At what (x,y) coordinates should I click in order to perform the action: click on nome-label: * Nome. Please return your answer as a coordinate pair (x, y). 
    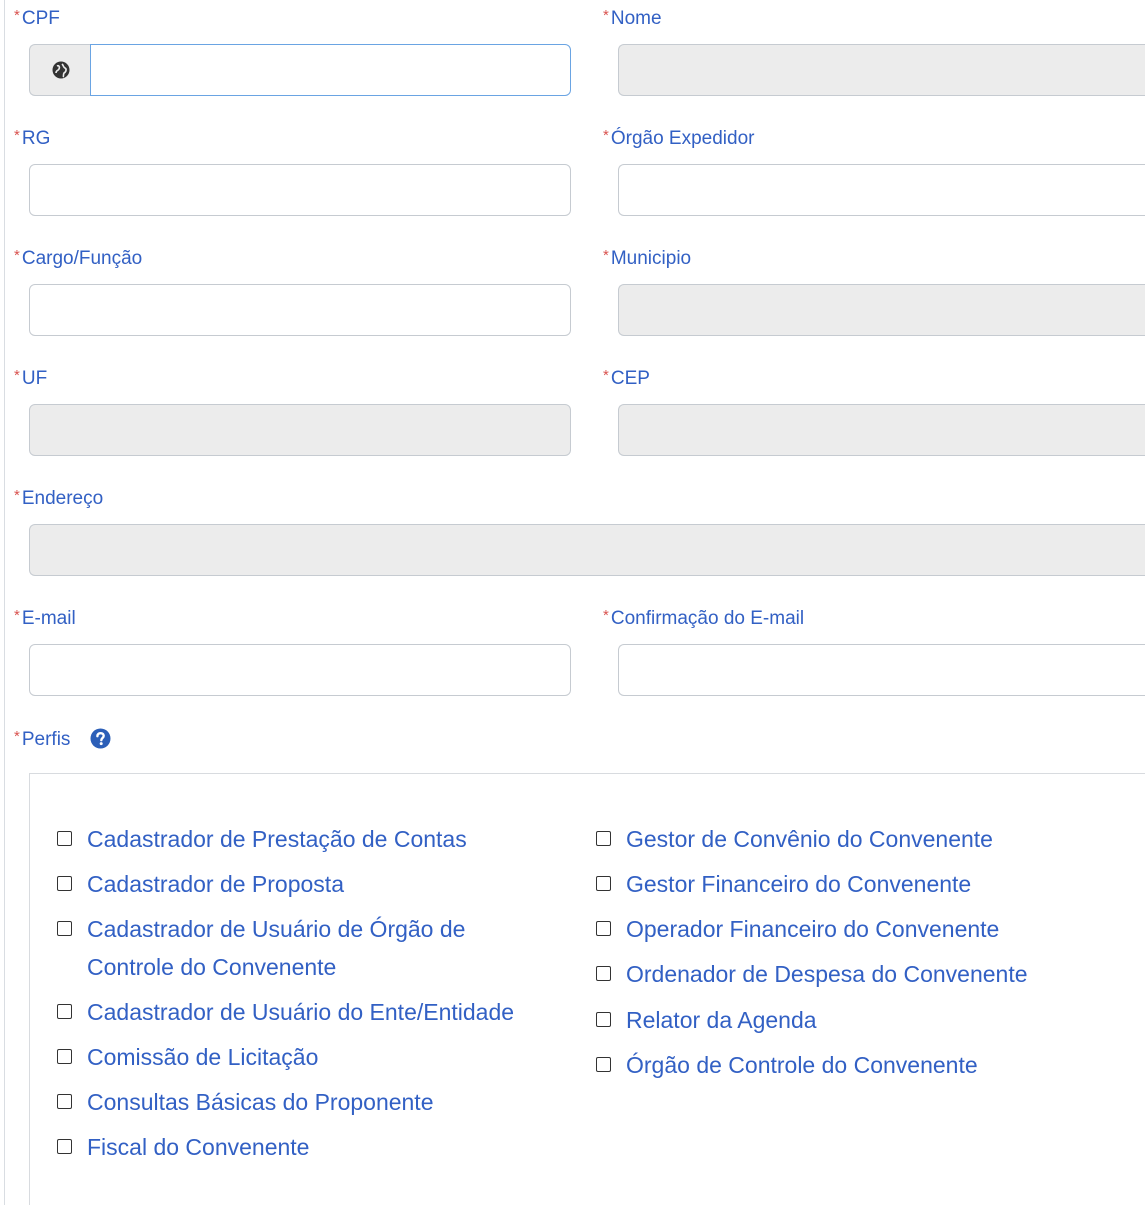
    Looking at the image, I should click on (632, 18).